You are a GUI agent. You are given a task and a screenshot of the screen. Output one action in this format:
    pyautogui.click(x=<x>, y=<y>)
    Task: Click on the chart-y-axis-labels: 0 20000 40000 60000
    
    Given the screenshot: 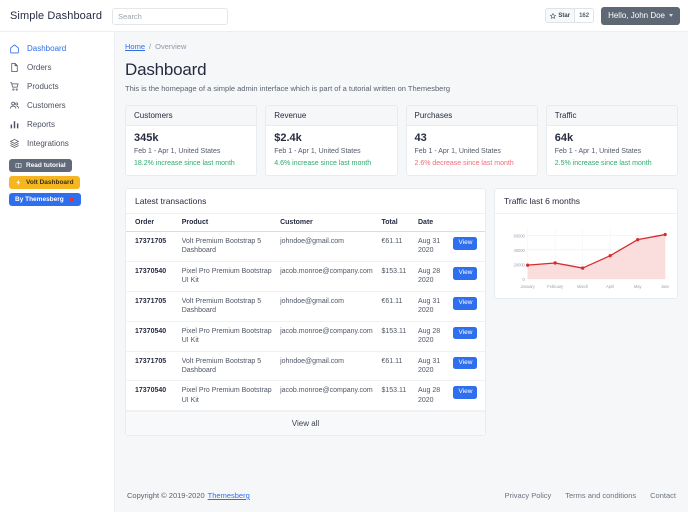 What is the action you would take?
    pyautogui.click(x=520, y=257)
    